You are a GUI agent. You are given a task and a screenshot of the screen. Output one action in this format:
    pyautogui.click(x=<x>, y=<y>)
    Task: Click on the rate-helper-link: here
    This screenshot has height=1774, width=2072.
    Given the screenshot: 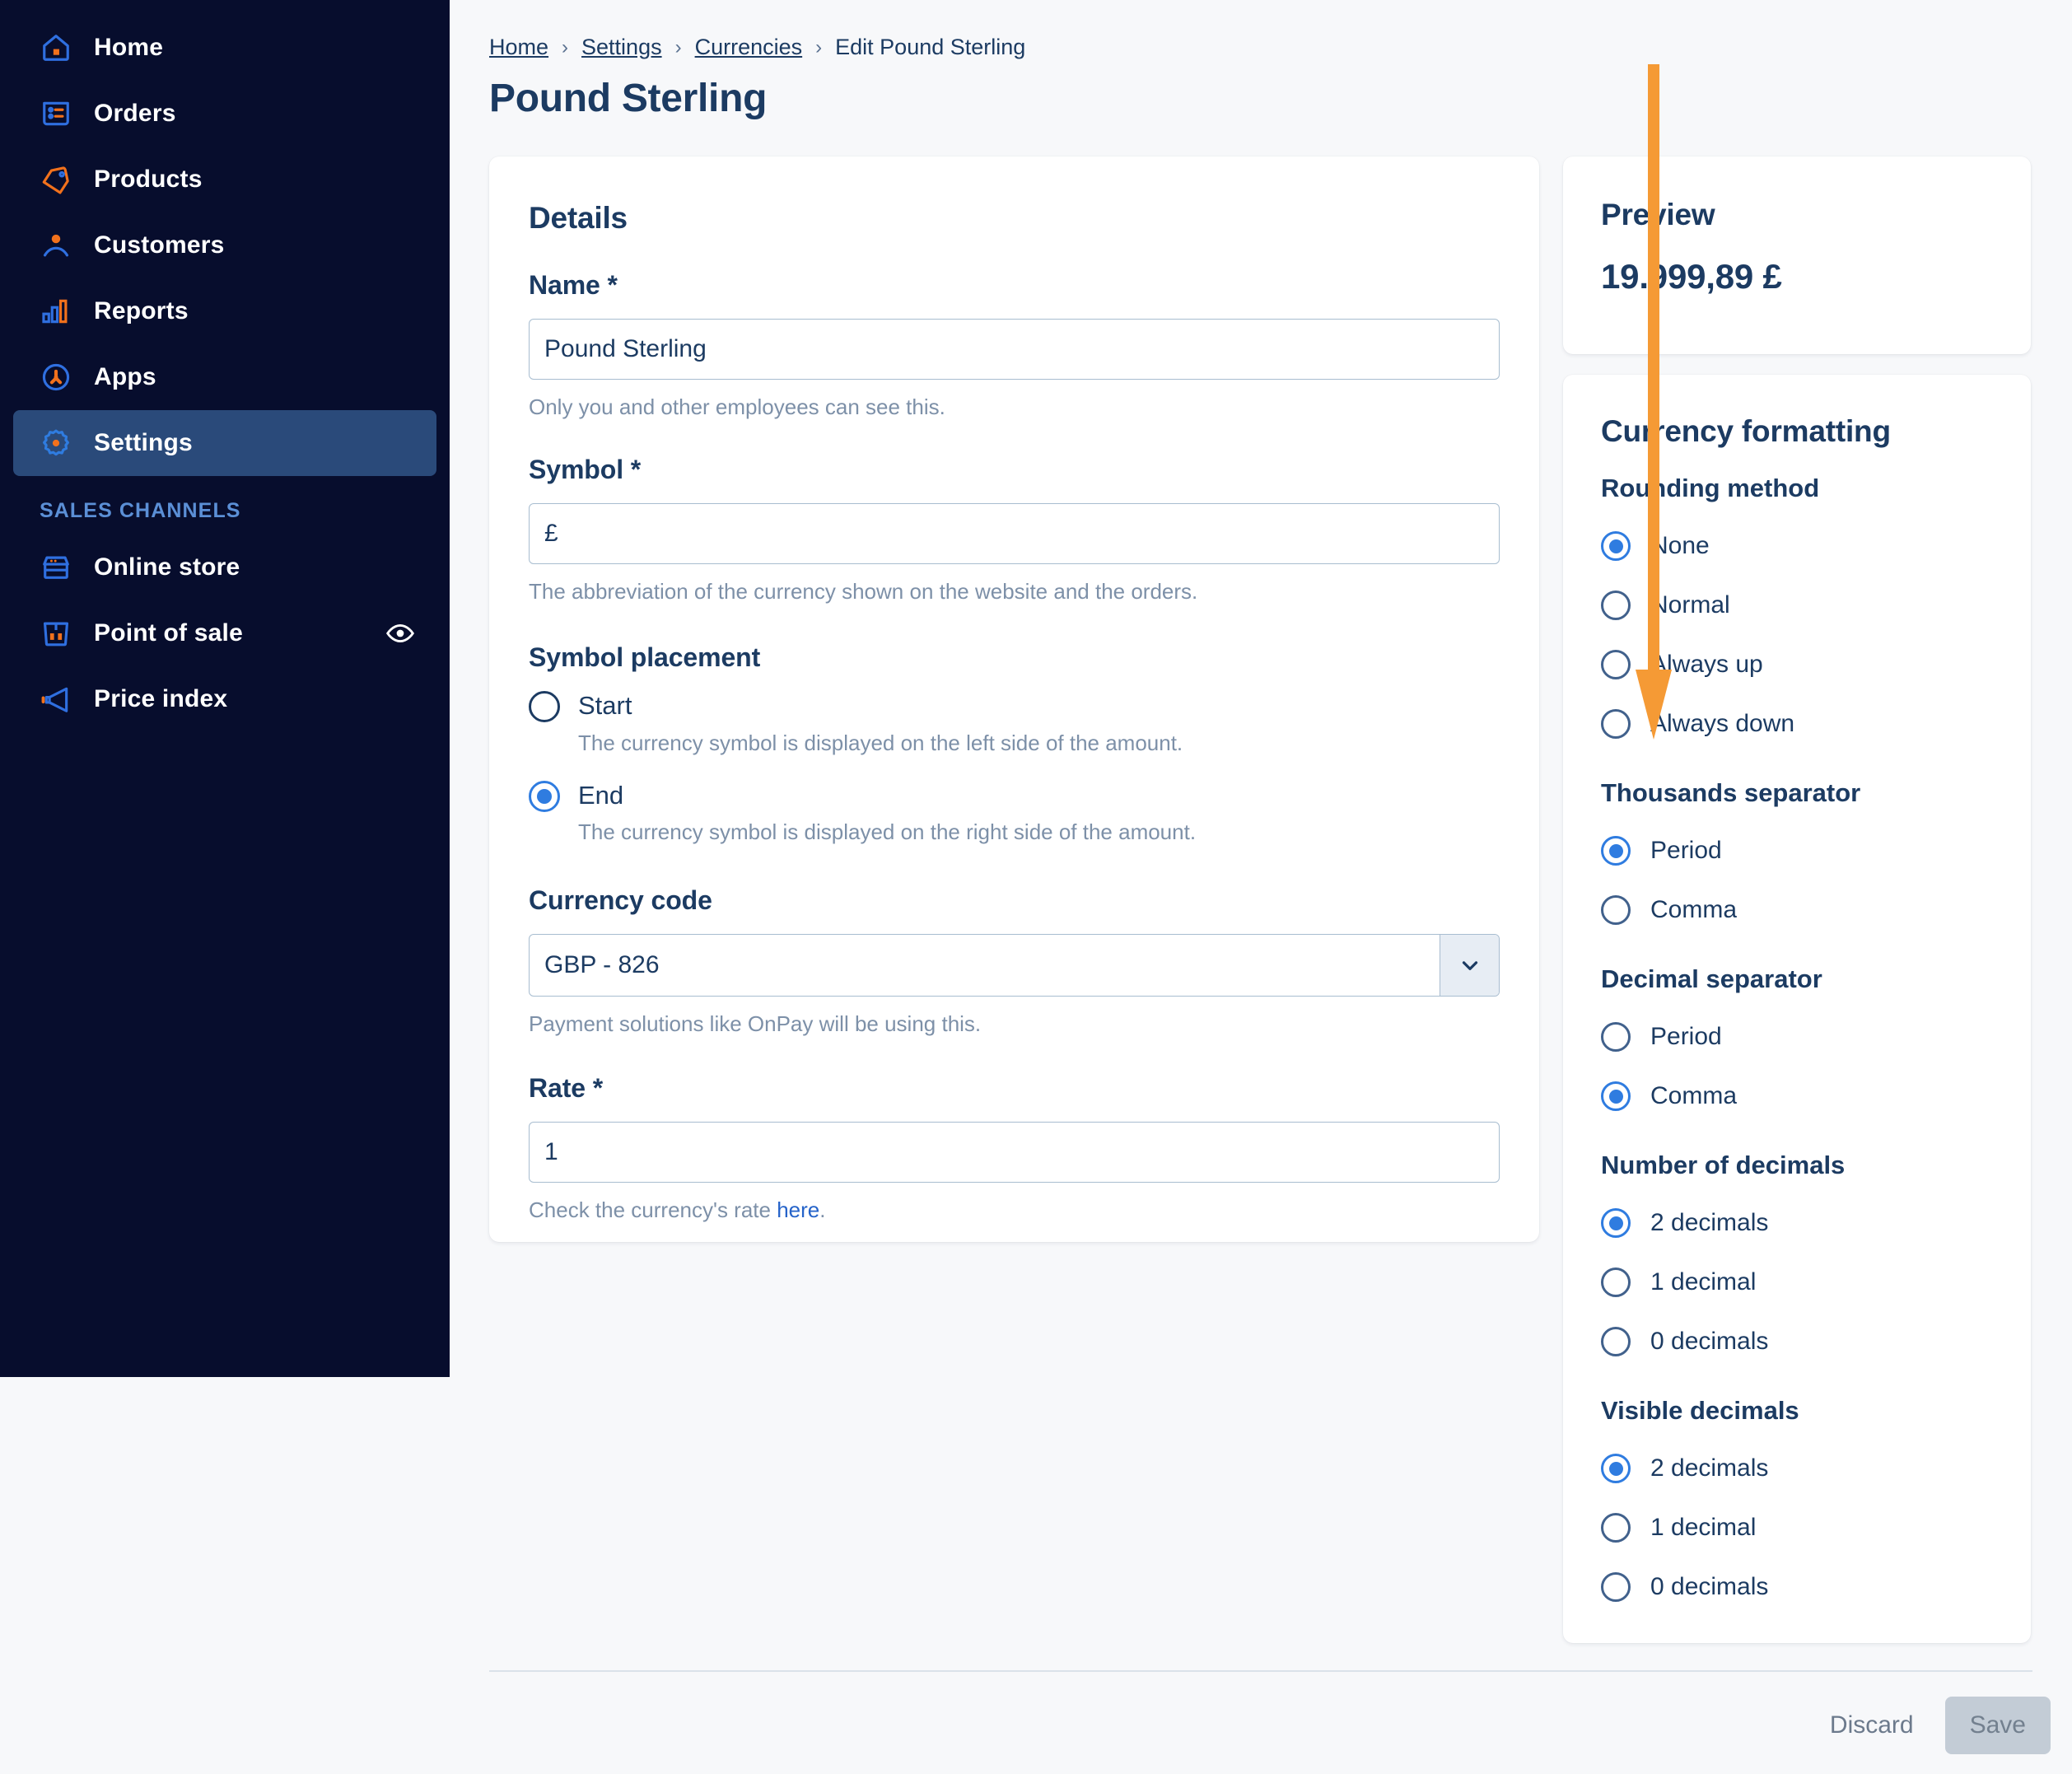 What is the action you would take?
    pyautogui.click(x=798, y=1209)
    